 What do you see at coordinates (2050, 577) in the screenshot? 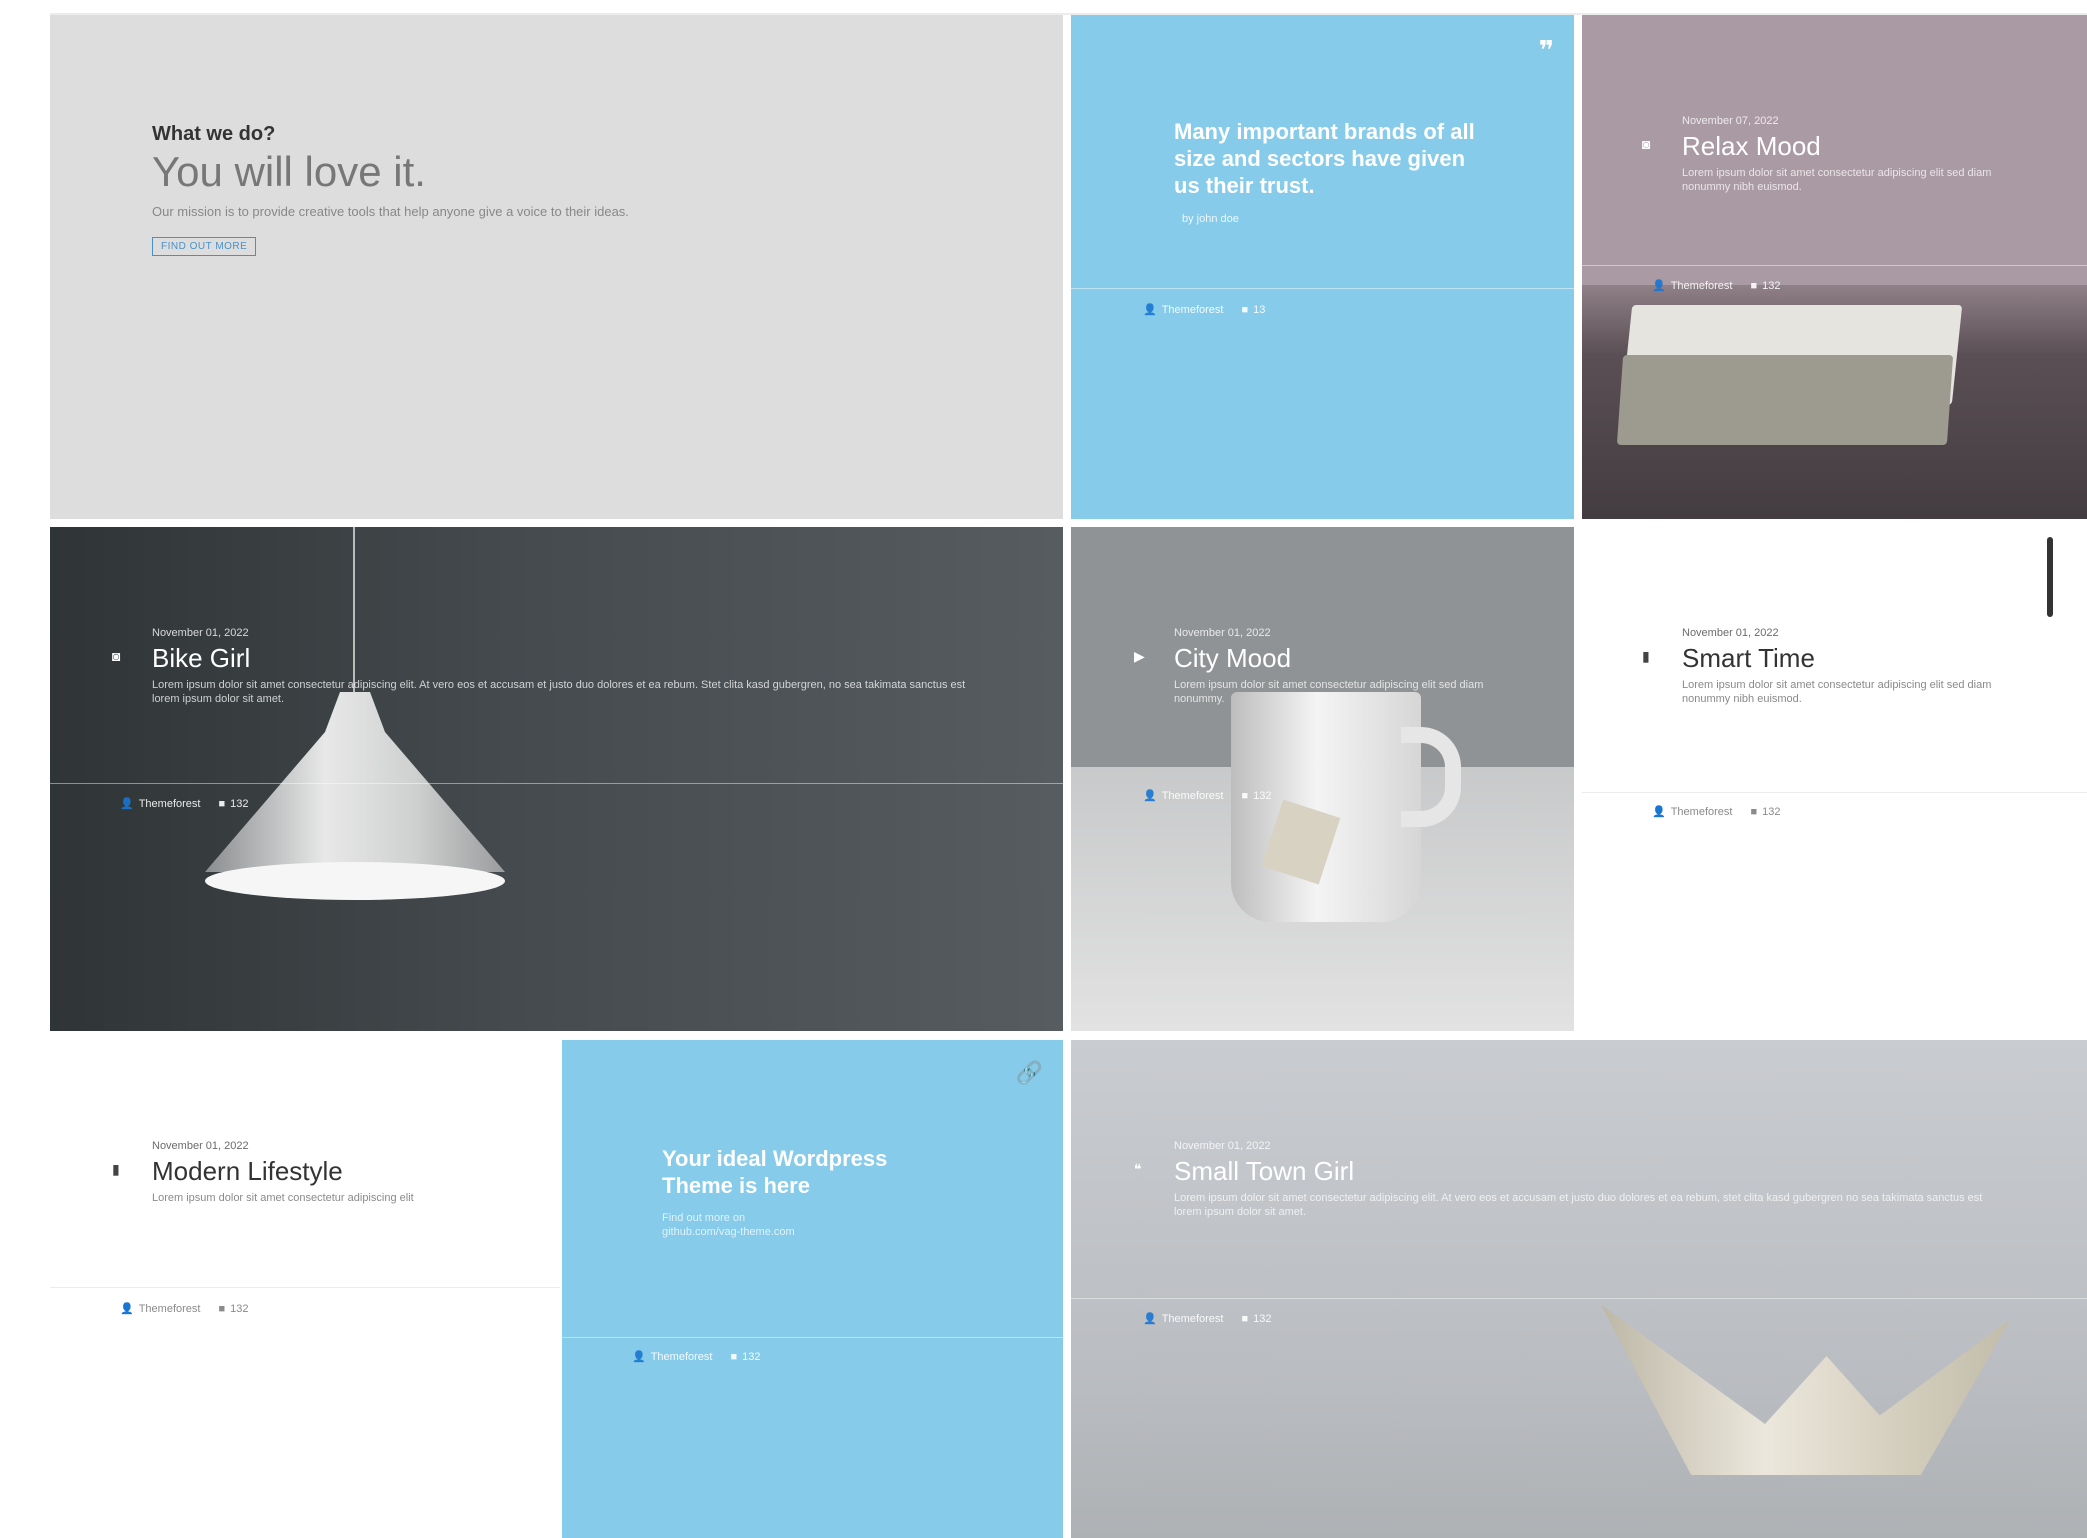
I see `scrollbar-thumb` at bounding box center [2050, 577].